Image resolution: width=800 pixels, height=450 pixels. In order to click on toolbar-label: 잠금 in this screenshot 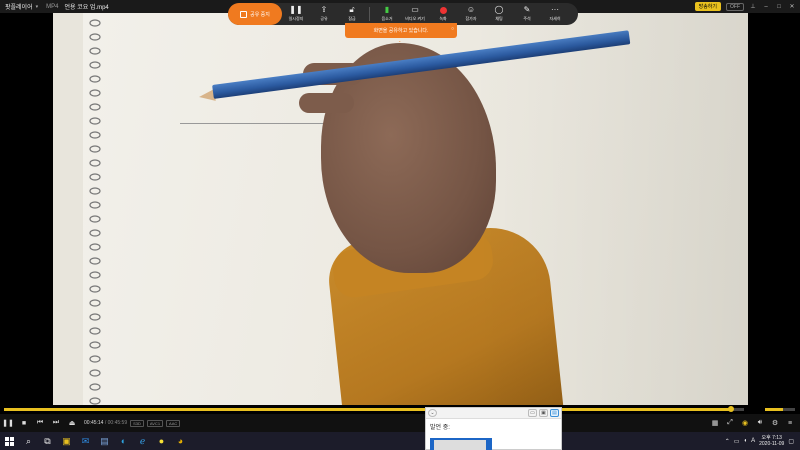, I will do `click(352, 18)`.